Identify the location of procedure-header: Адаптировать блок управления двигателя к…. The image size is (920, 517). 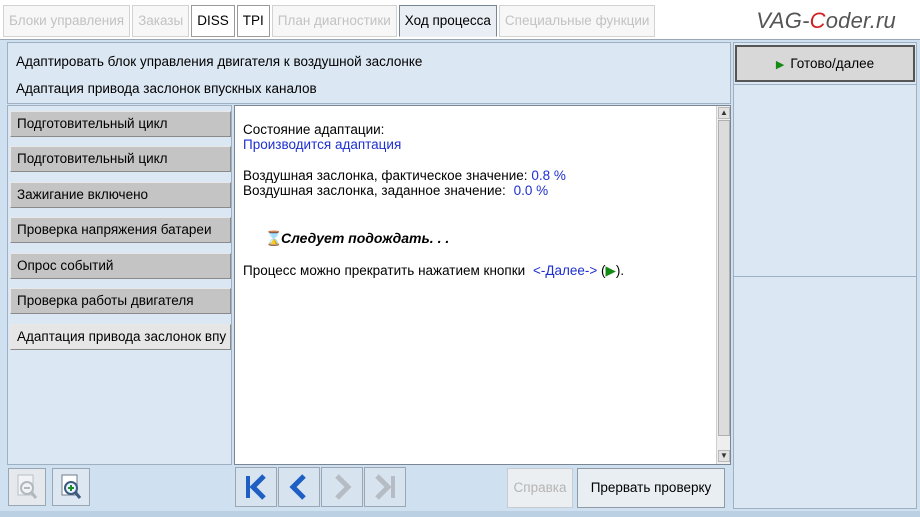
(369, 73).